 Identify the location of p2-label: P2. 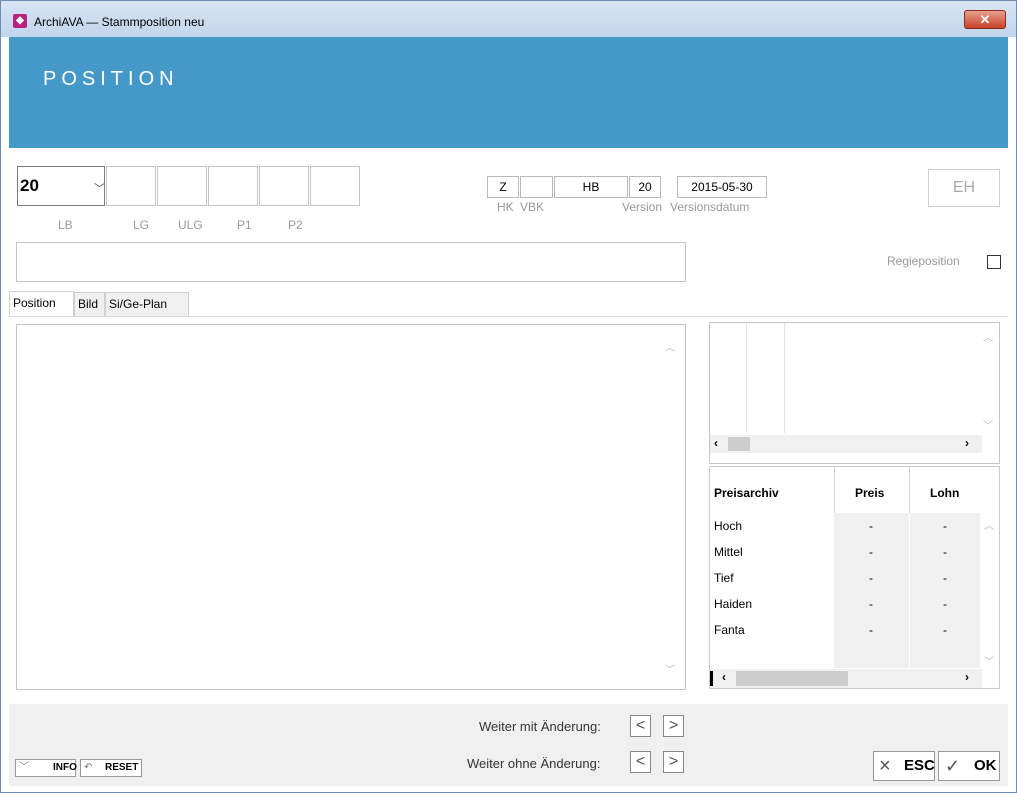
(295, 225).